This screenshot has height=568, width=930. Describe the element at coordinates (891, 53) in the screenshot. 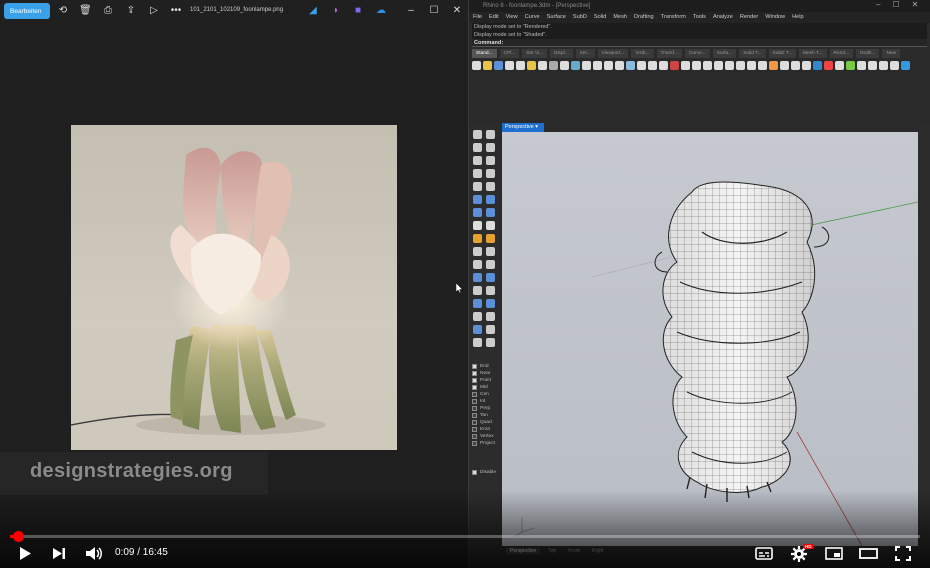

I see `toolbar-tab: New` at that location.